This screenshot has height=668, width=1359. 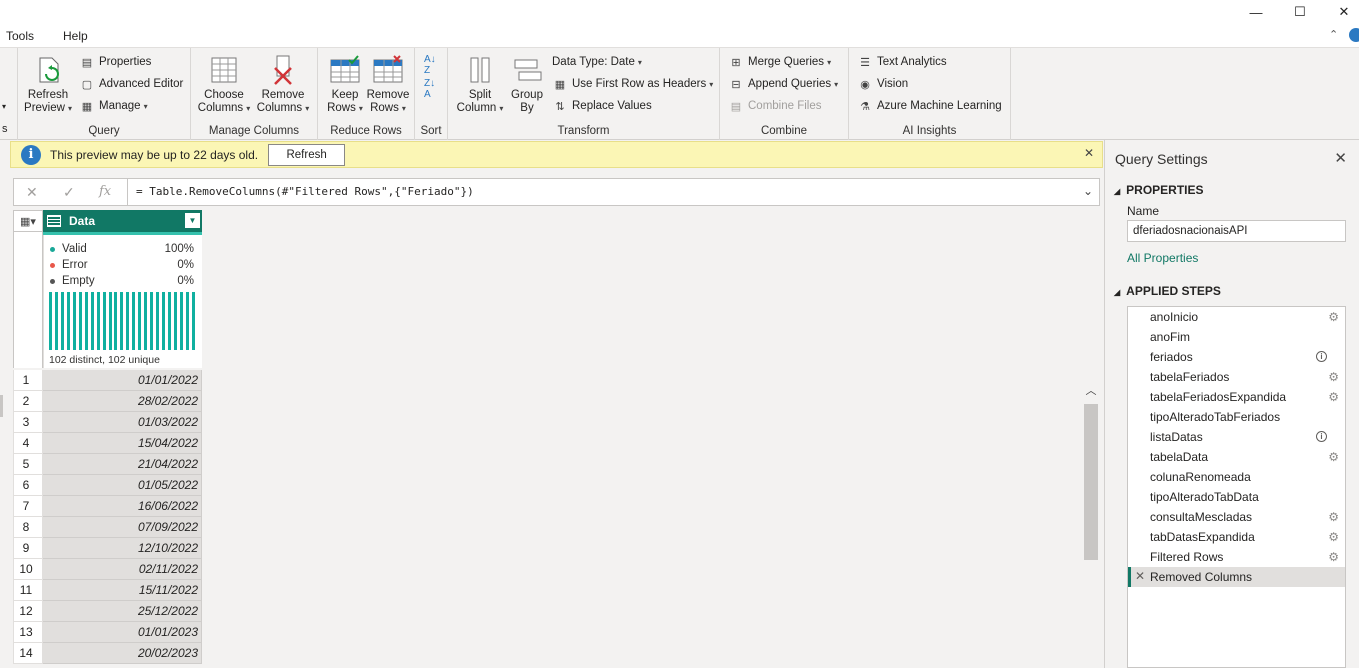 What do you see at coordinates (122, 422) in the screenshot?
I see `cell-date: 01/03/2022` at bounding box center [122, 422].